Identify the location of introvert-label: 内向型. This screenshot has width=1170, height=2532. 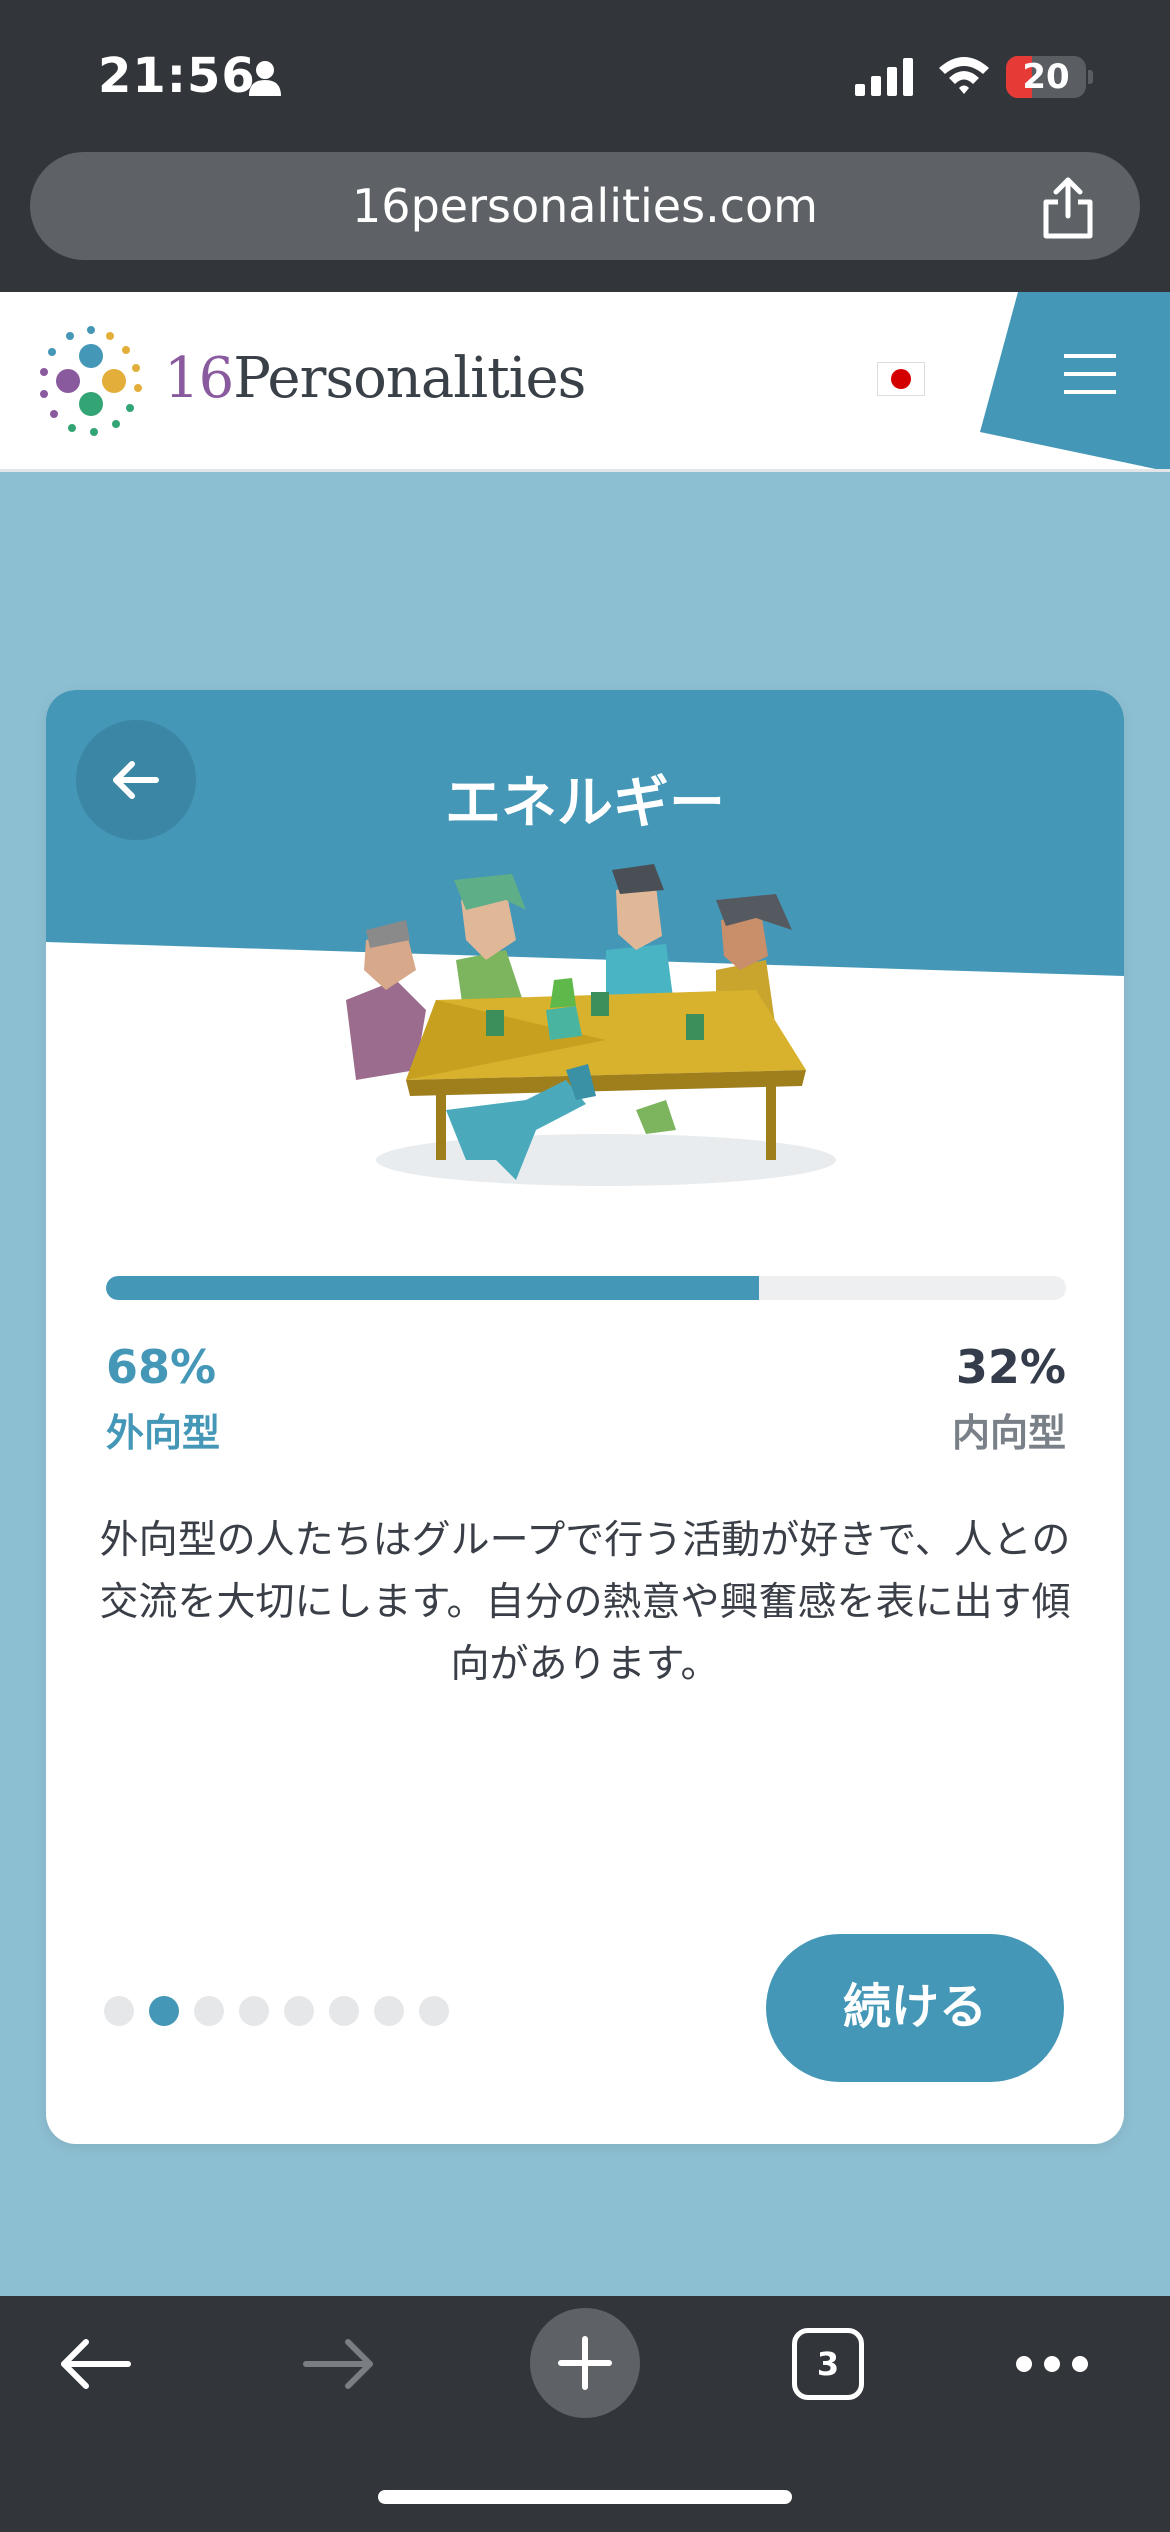
(1008, 1433).